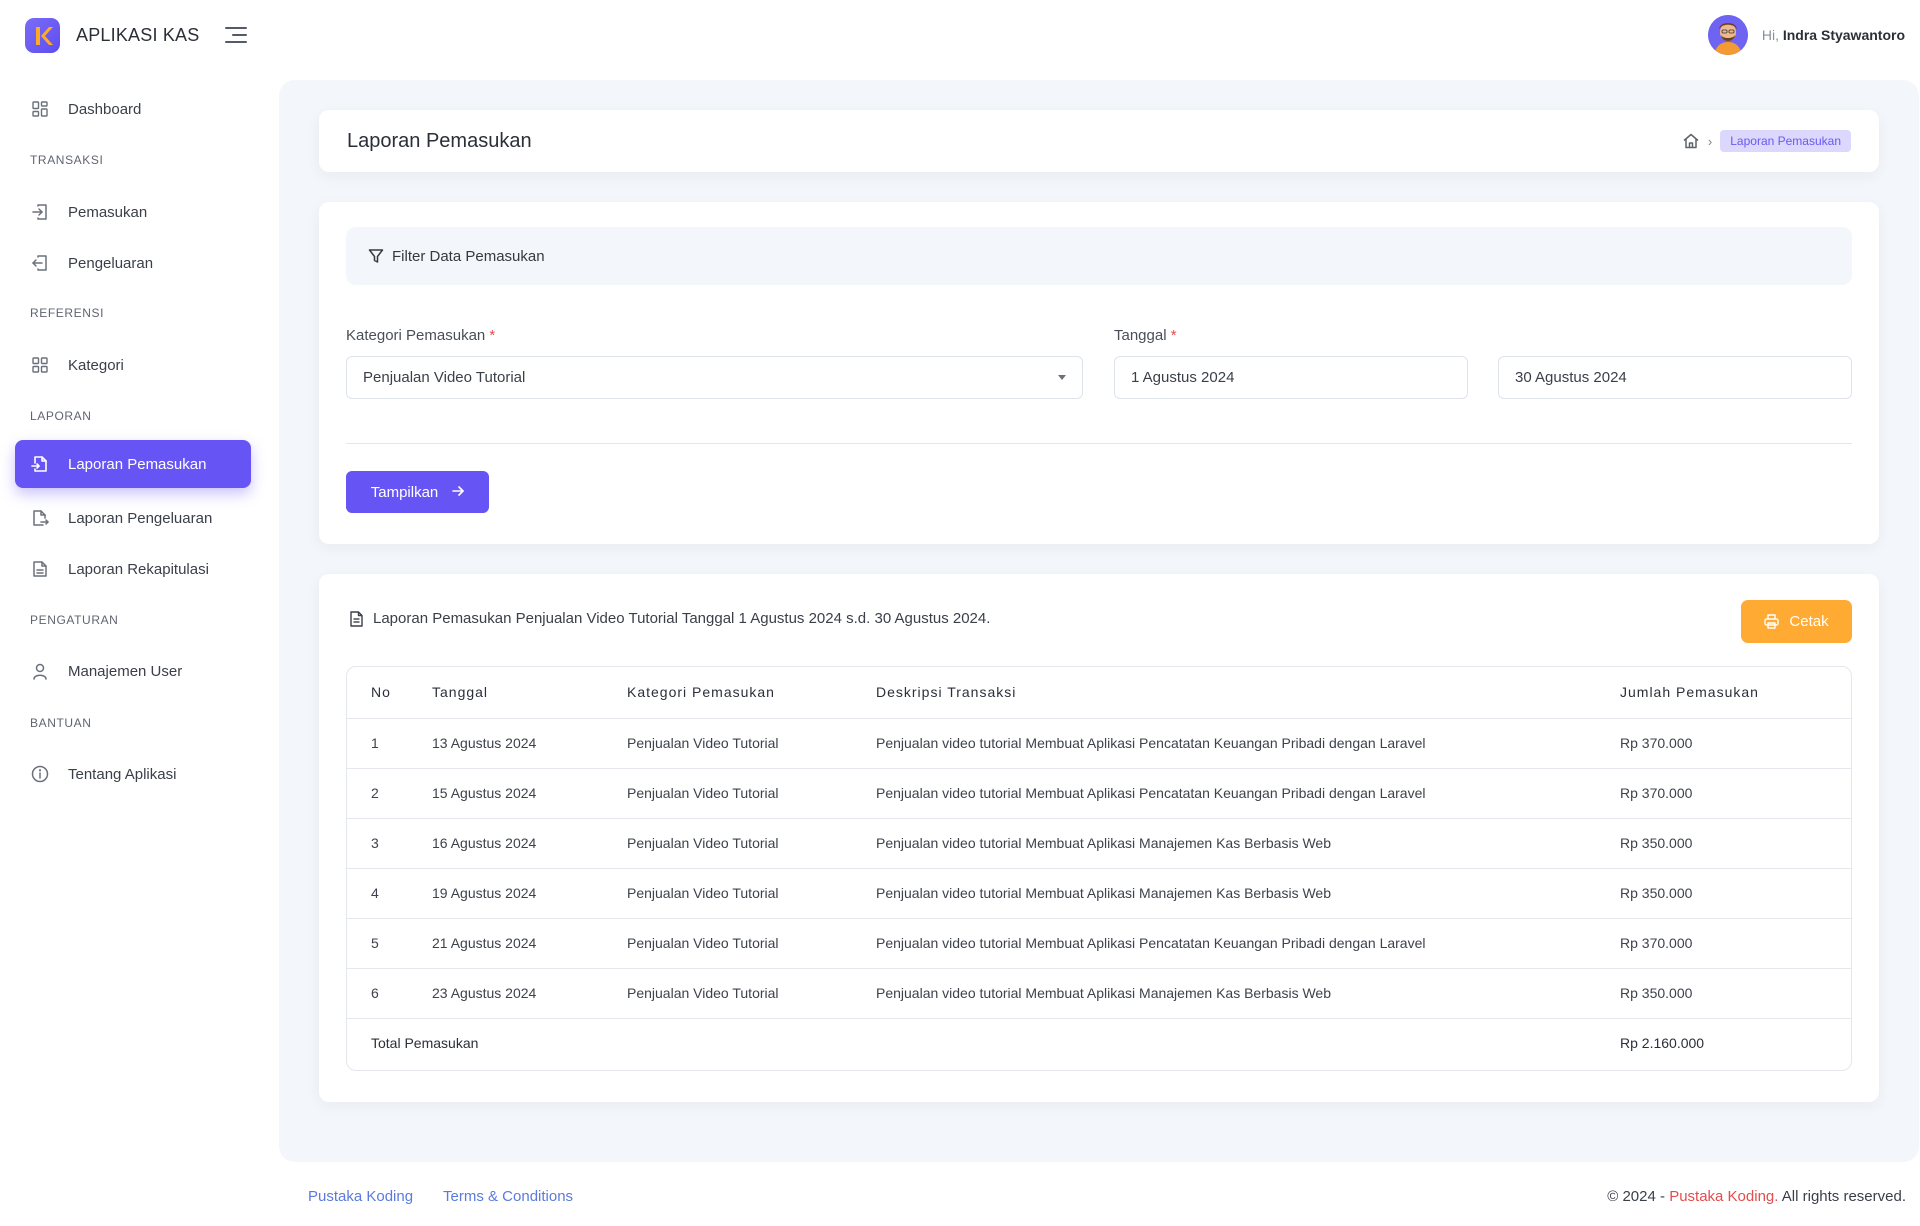 This screenshot has width=1920, height=1226. What do you see at coordinates (416, 335) in the screenshot?
I see `kategori-label-text: Kategori Pemasukan` at bounding box center [416, 335].